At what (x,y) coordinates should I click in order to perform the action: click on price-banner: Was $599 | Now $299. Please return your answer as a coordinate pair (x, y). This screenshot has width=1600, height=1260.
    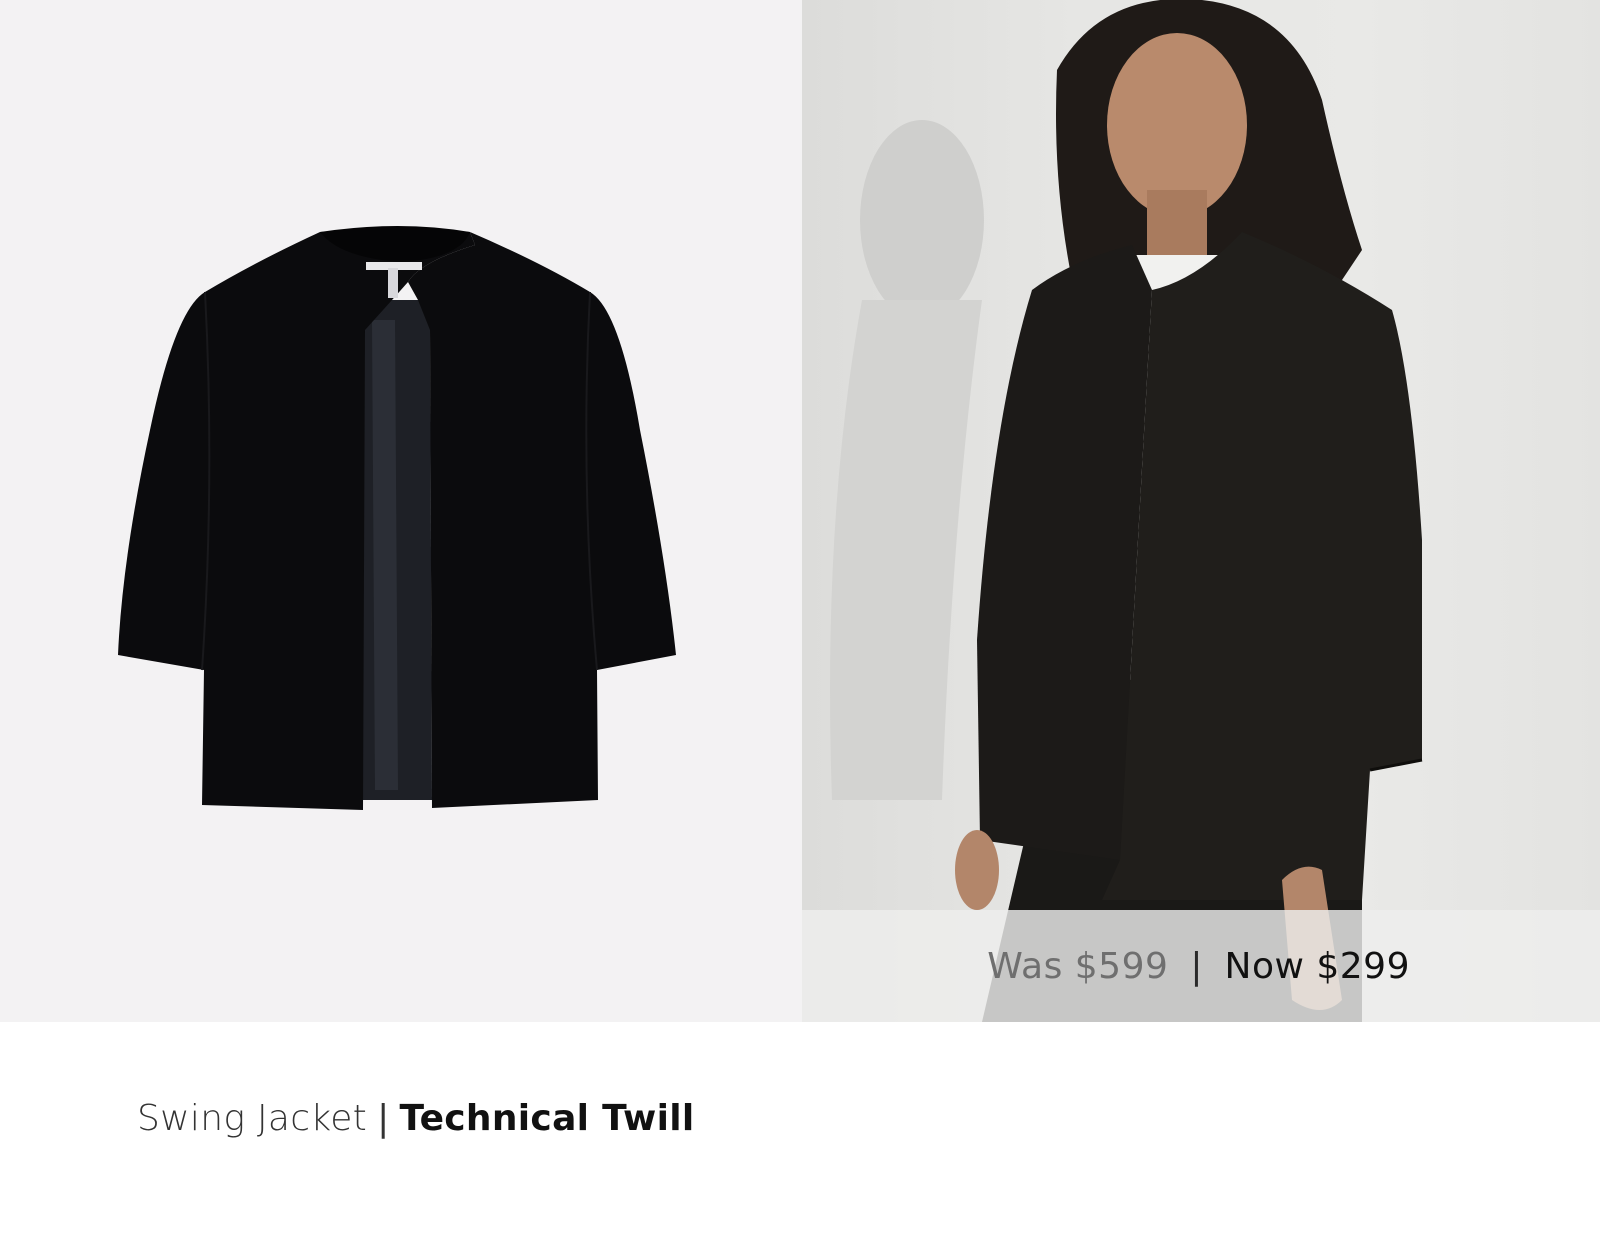
    Looking at the image, I should click on (1201, 966).